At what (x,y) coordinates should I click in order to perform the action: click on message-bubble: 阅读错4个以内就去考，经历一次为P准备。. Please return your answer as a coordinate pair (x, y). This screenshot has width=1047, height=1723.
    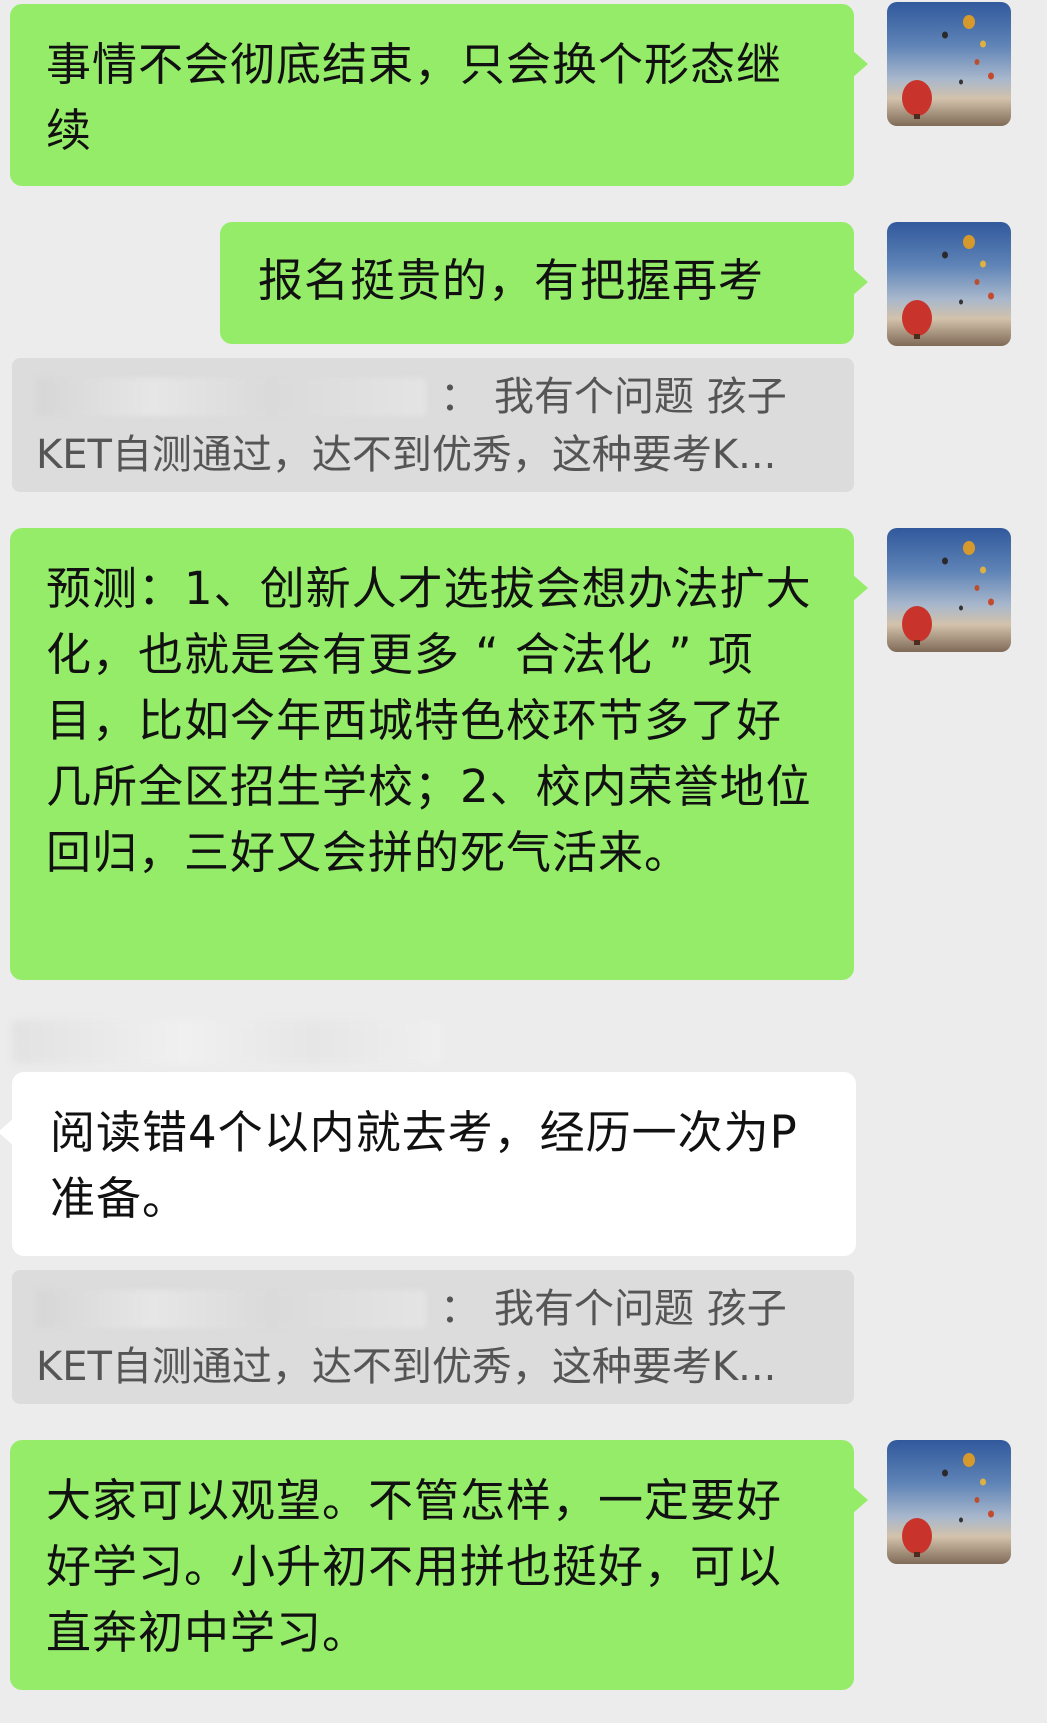
    Looking at the image, I should click on (428, 1164).